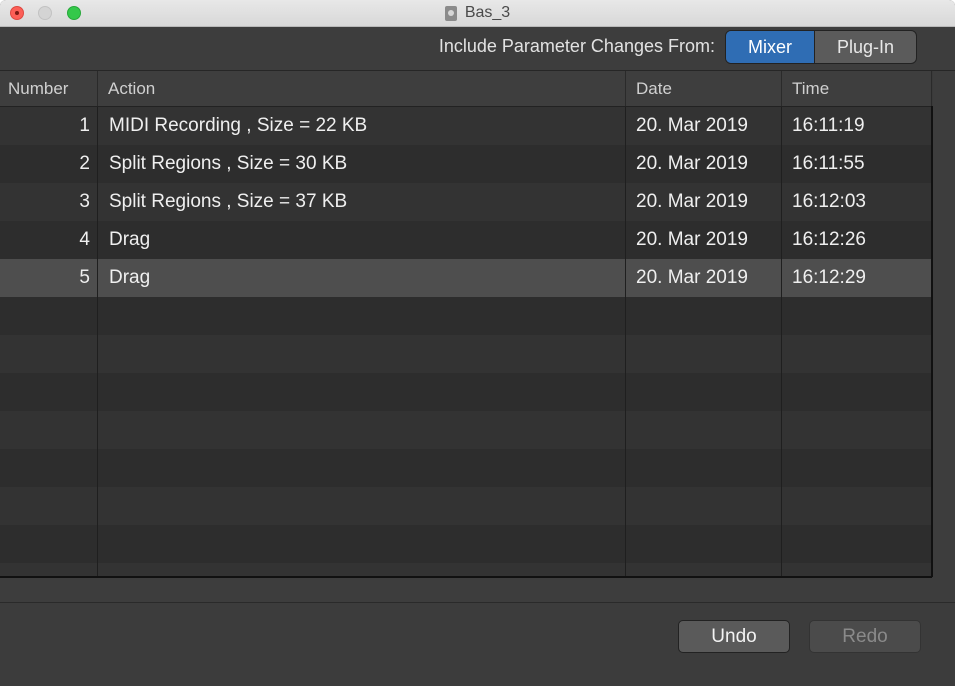 This screenshot has width=955, height=686. I want to click on segment-plug-in: Plug-In, so click(865, 47).